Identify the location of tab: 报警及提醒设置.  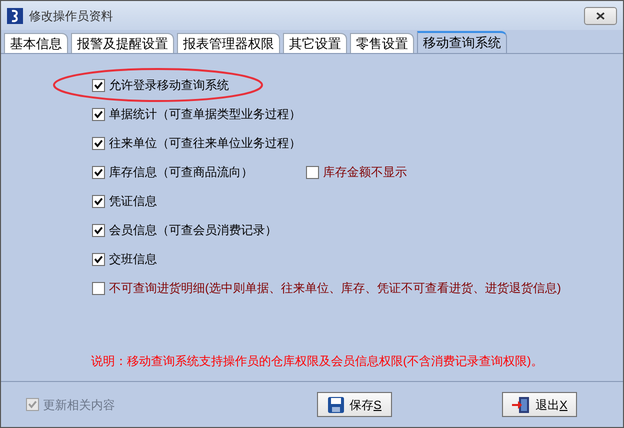
(122, 43).